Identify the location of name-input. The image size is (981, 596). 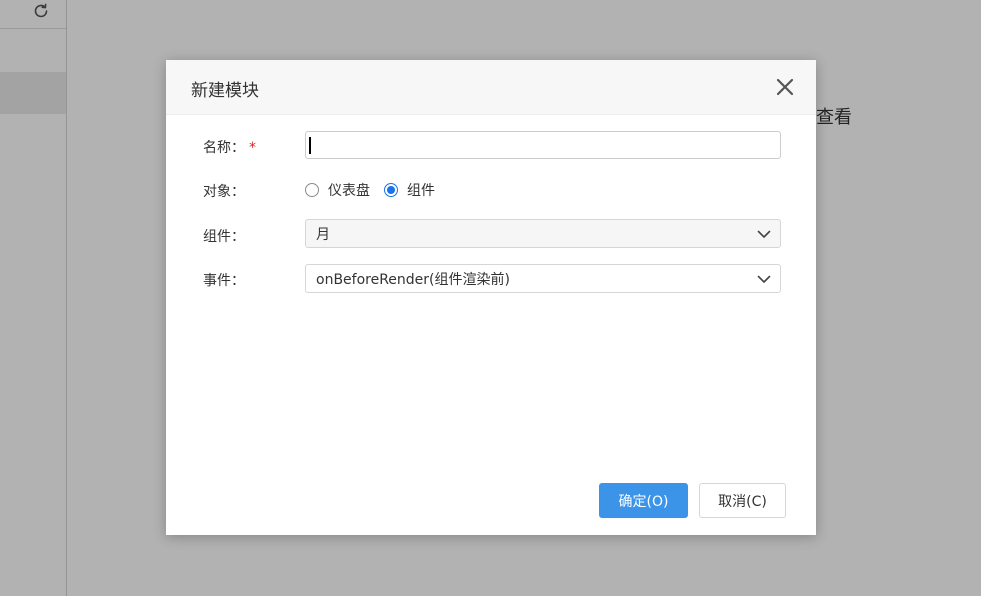
(543, 145).